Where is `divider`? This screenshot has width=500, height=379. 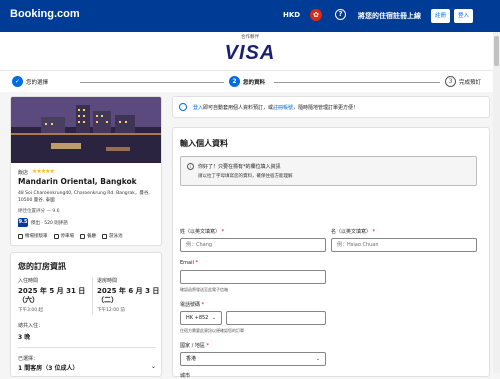 divider is located at coordinates (87, 347).